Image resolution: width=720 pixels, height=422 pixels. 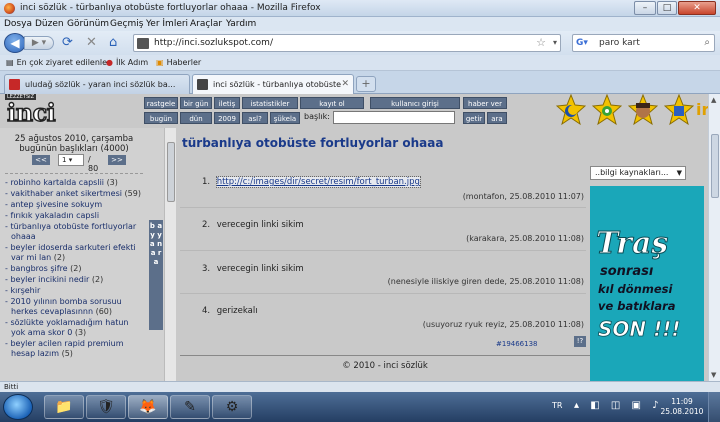 I want to click on star-moon-icon, so click(x=571, y=110).